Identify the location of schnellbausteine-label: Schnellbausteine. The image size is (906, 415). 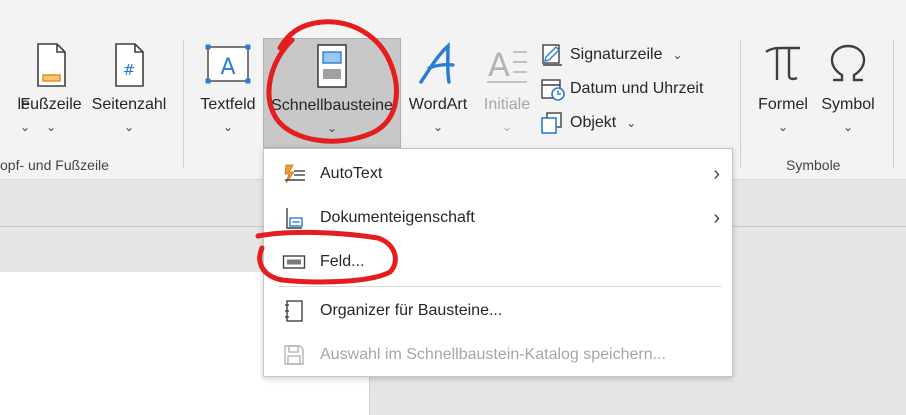
(332, 105).